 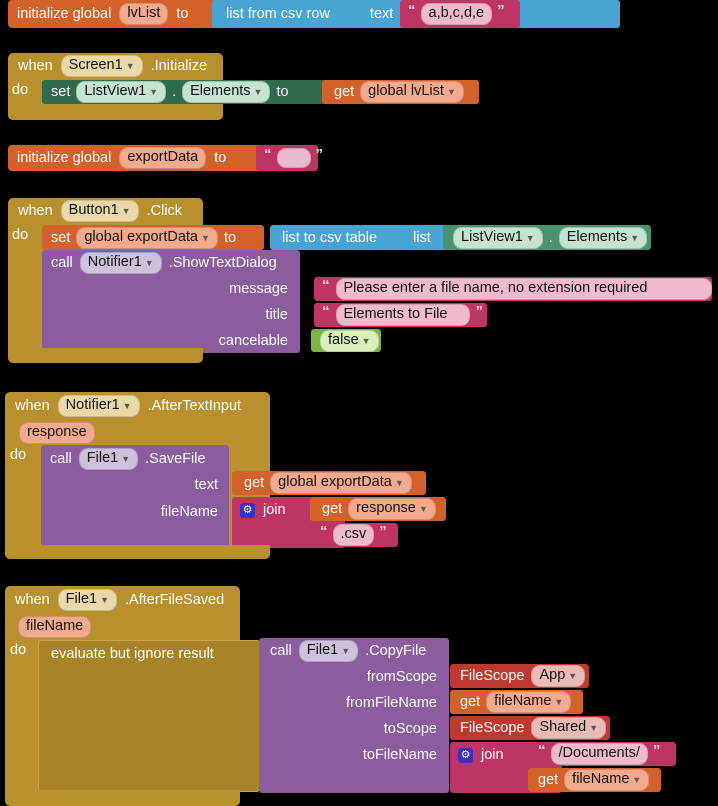 I want to click on text-value-field: .csv, so click(x=353, y=535).